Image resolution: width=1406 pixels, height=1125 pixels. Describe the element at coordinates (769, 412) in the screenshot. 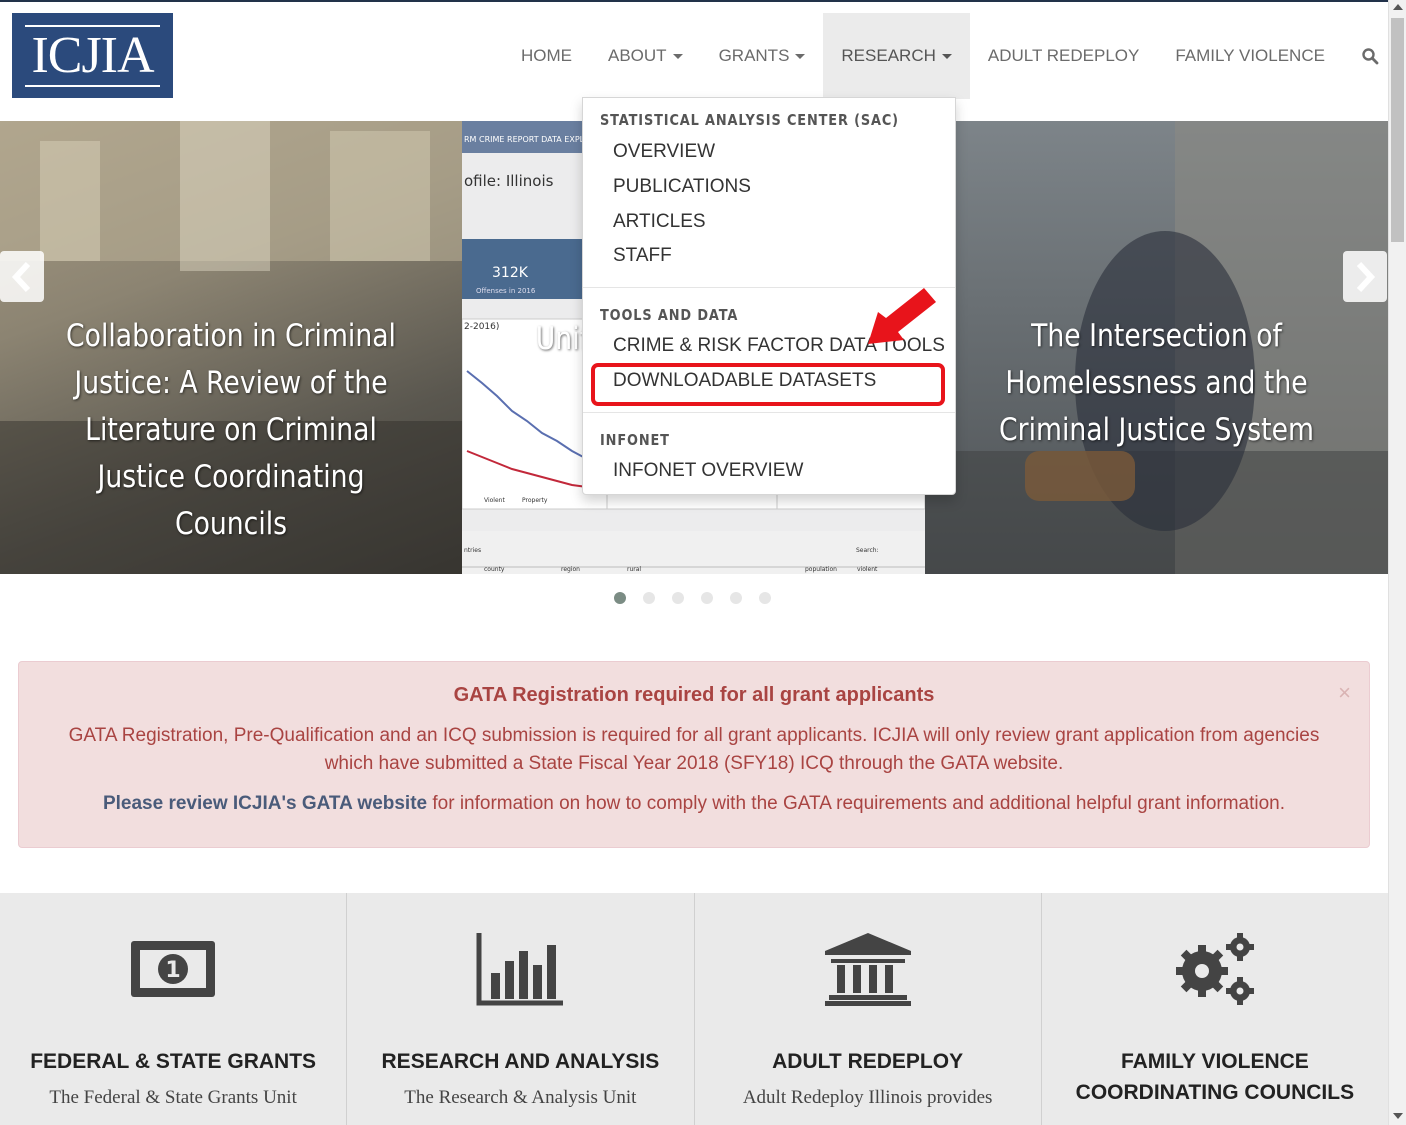

I see `dropdown-divider` at that location.